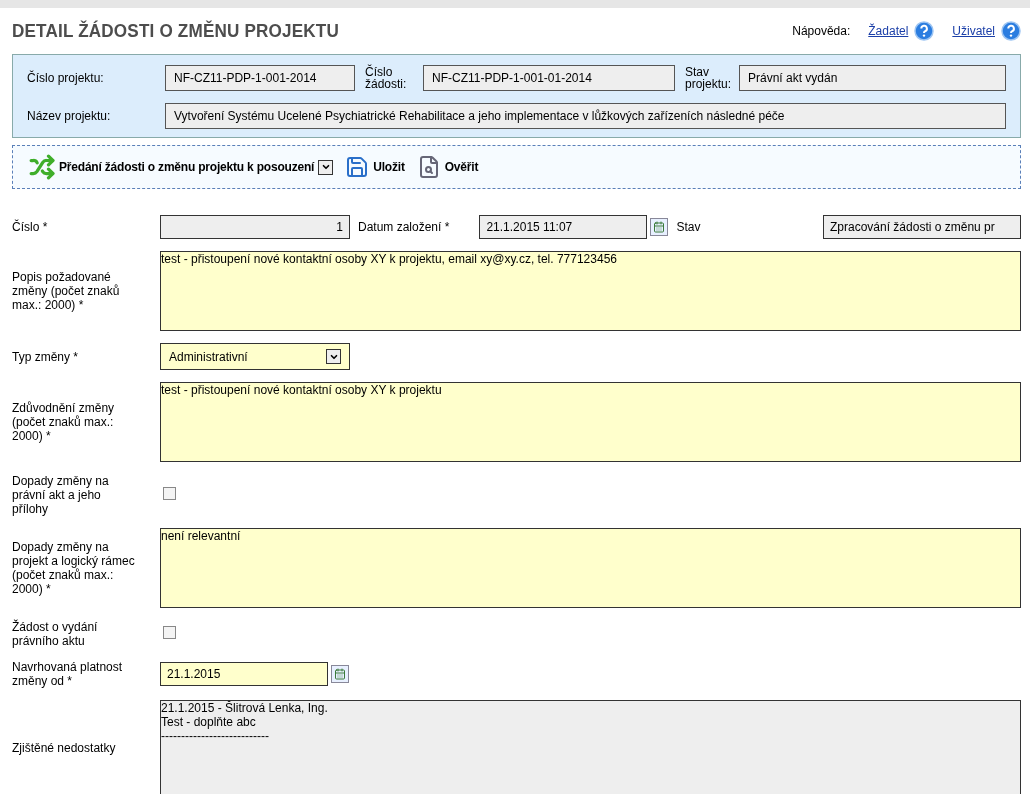  I want to click on field-label: Datum založení *, so click(404, 227).